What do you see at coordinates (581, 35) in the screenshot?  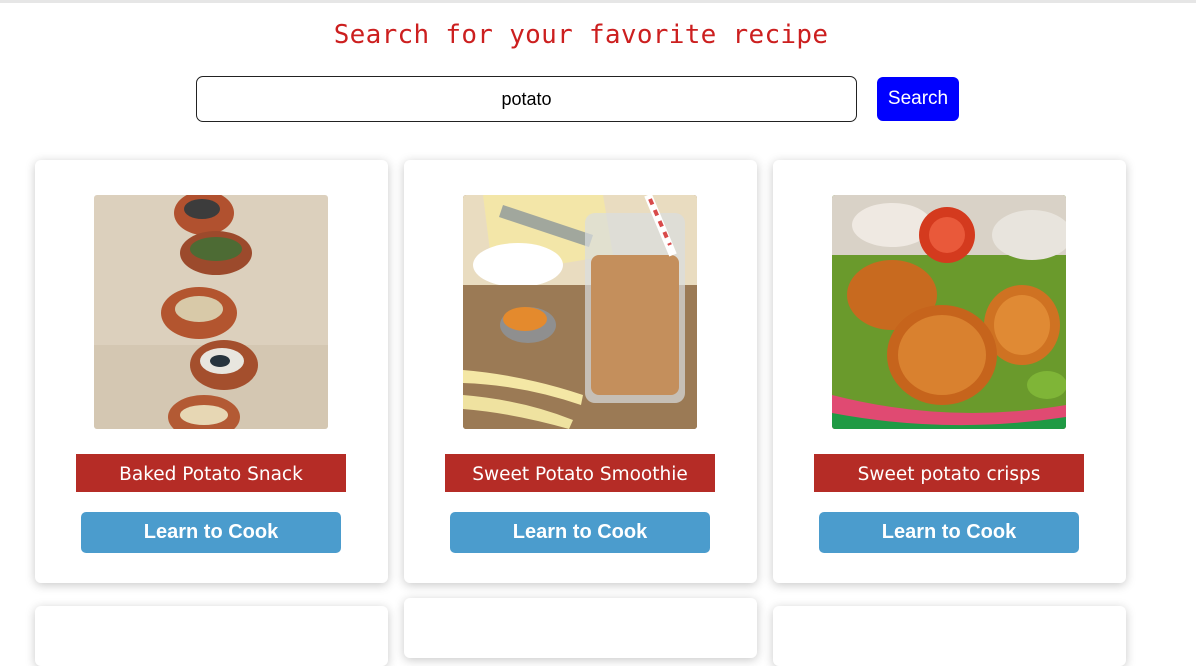 I see `page-title: Search for your favorite recipe` at bounding box center [581, 35].